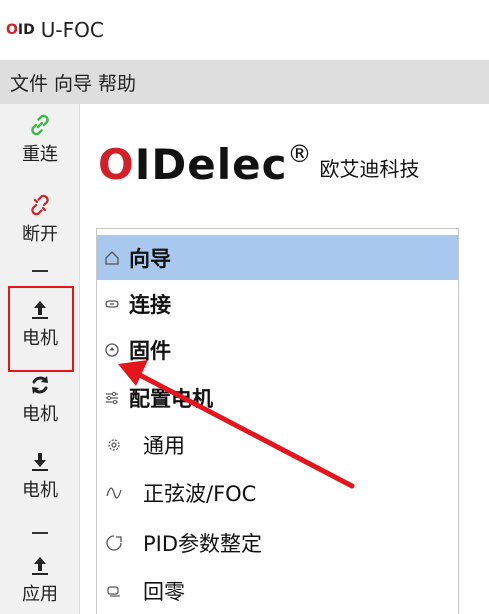 The image size is (489, 614). What do you see at coordinates (244, 82) in the screenshot?
I see `menu-bar: 文件 向导 帮助` at bounding box center [244, 82].